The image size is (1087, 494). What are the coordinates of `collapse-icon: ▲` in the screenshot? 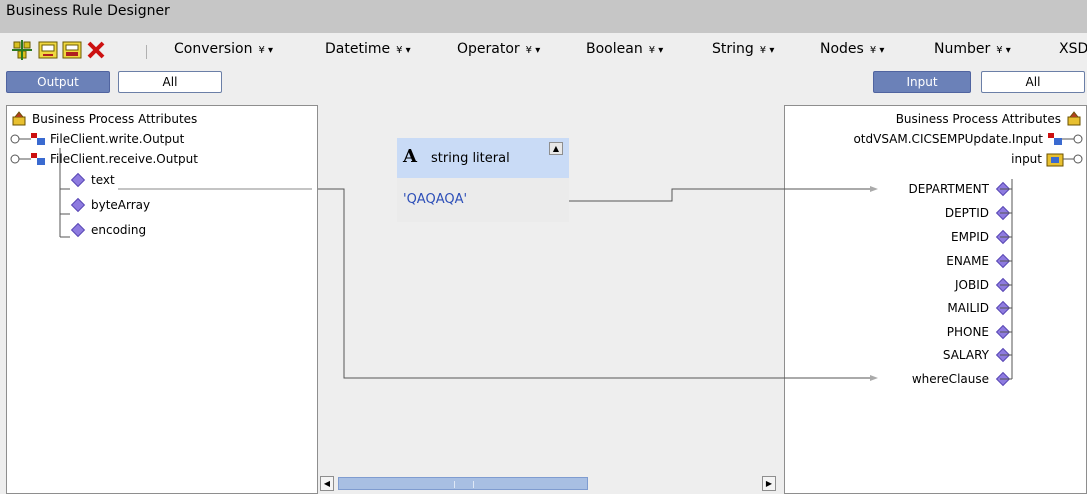 It's located at (556, 148).